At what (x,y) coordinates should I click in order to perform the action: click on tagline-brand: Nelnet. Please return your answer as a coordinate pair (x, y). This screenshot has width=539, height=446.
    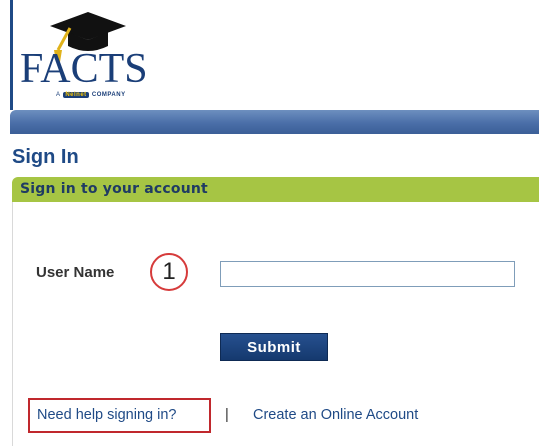
    Looking at the image, I should click on (76, 95).